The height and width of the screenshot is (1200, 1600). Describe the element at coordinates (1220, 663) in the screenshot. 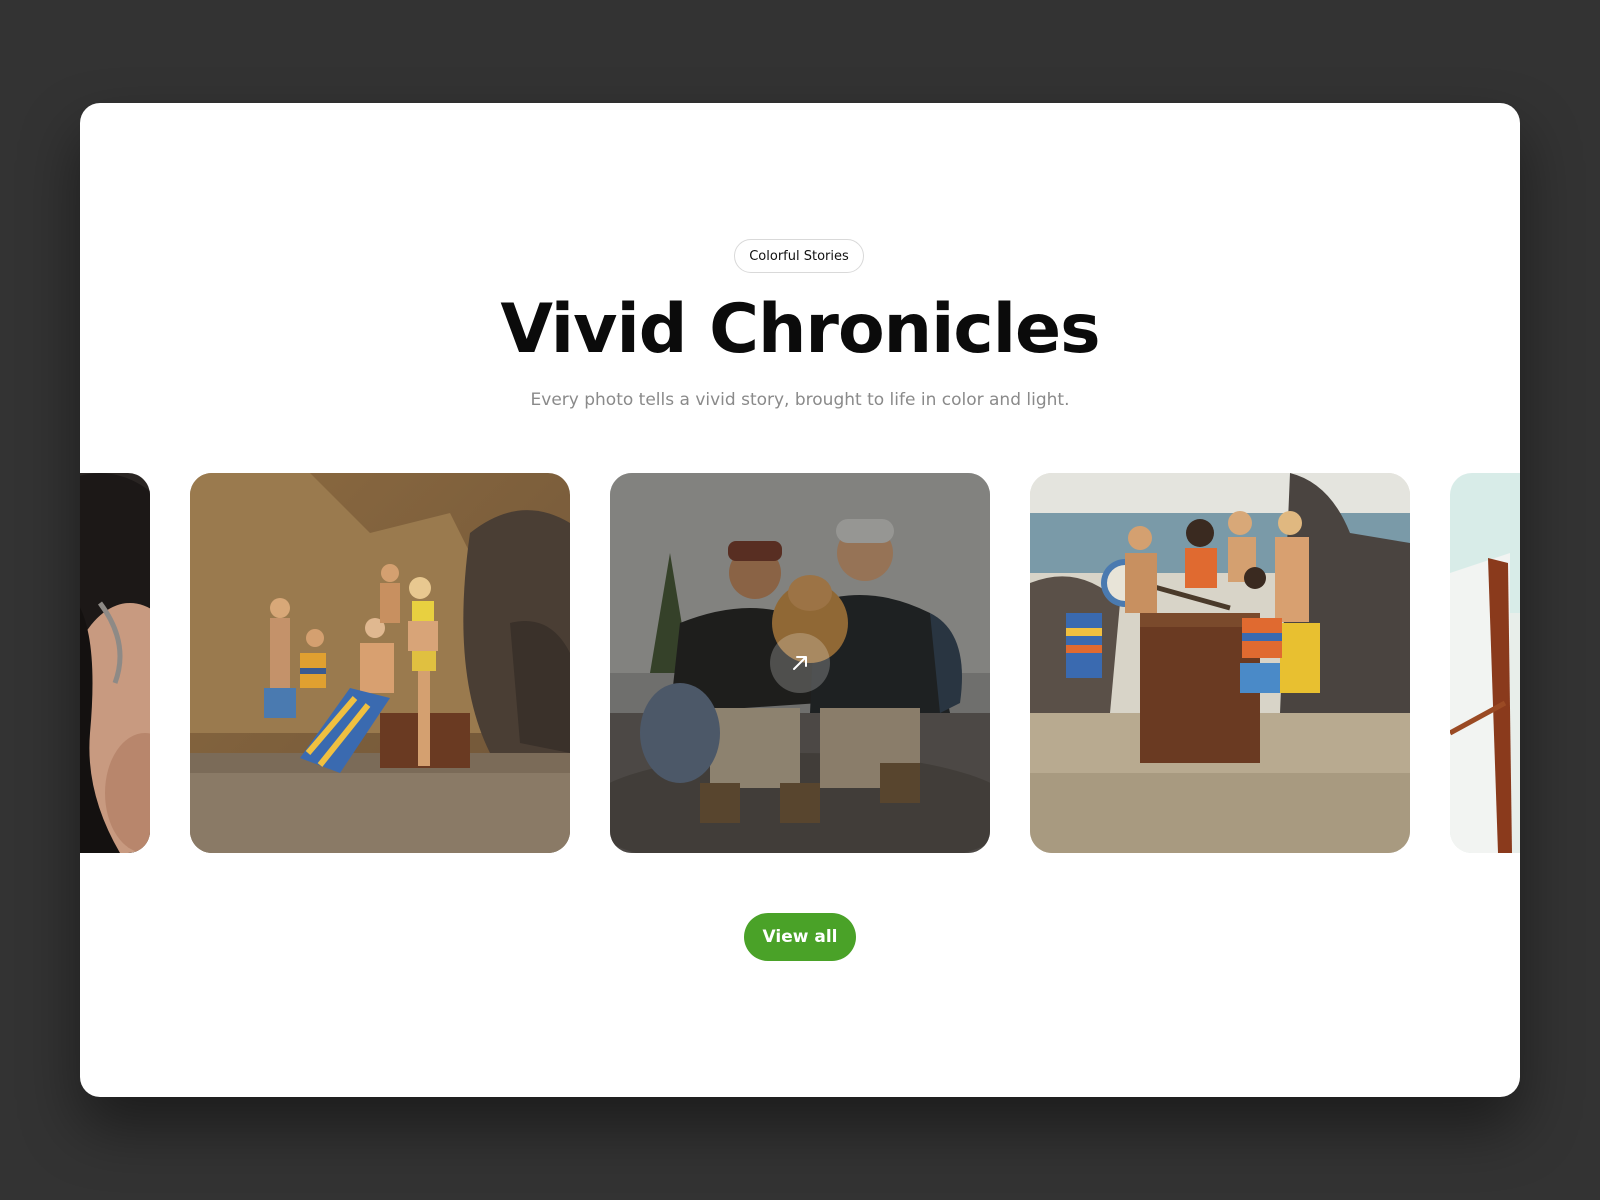

I see `gallery-photo-piano-banjo` at that location.